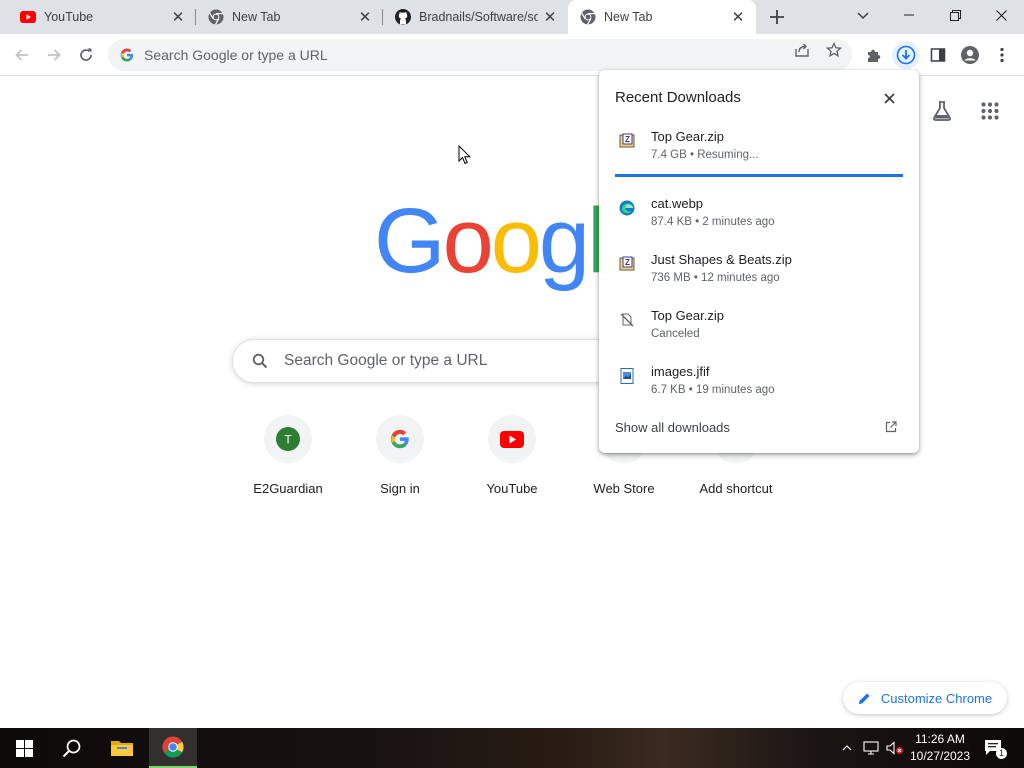 The height and width of the screenshot is (768, 1024). I want to click on show-hidden-icons-button, so click(847, 748).